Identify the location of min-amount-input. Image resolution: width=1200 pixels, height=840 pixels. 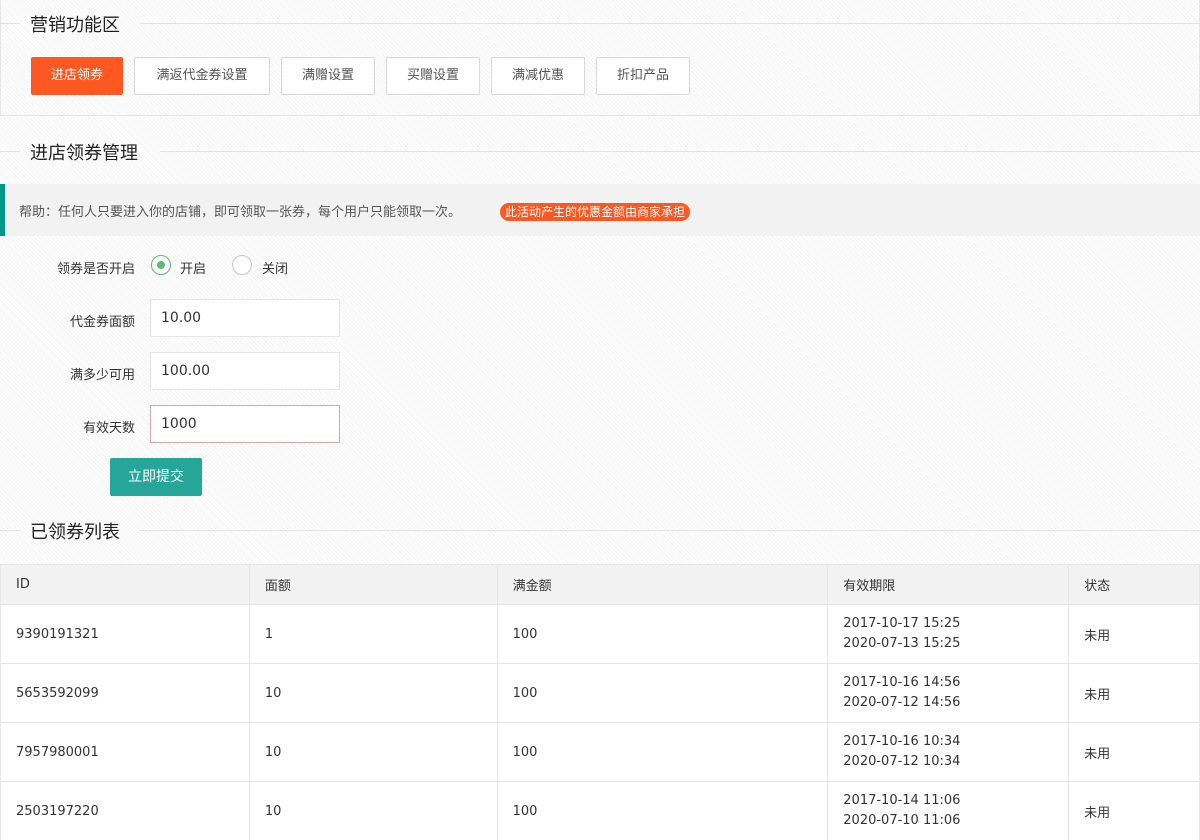
(245, 371).